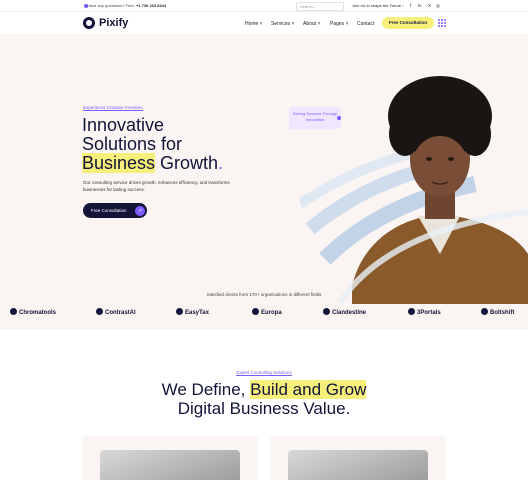 The height and width of the screenshot is (480, 528). Describe the element at coordinates (192, 312) in the screenshot. I see `client-logo: EasyTax` at that location.